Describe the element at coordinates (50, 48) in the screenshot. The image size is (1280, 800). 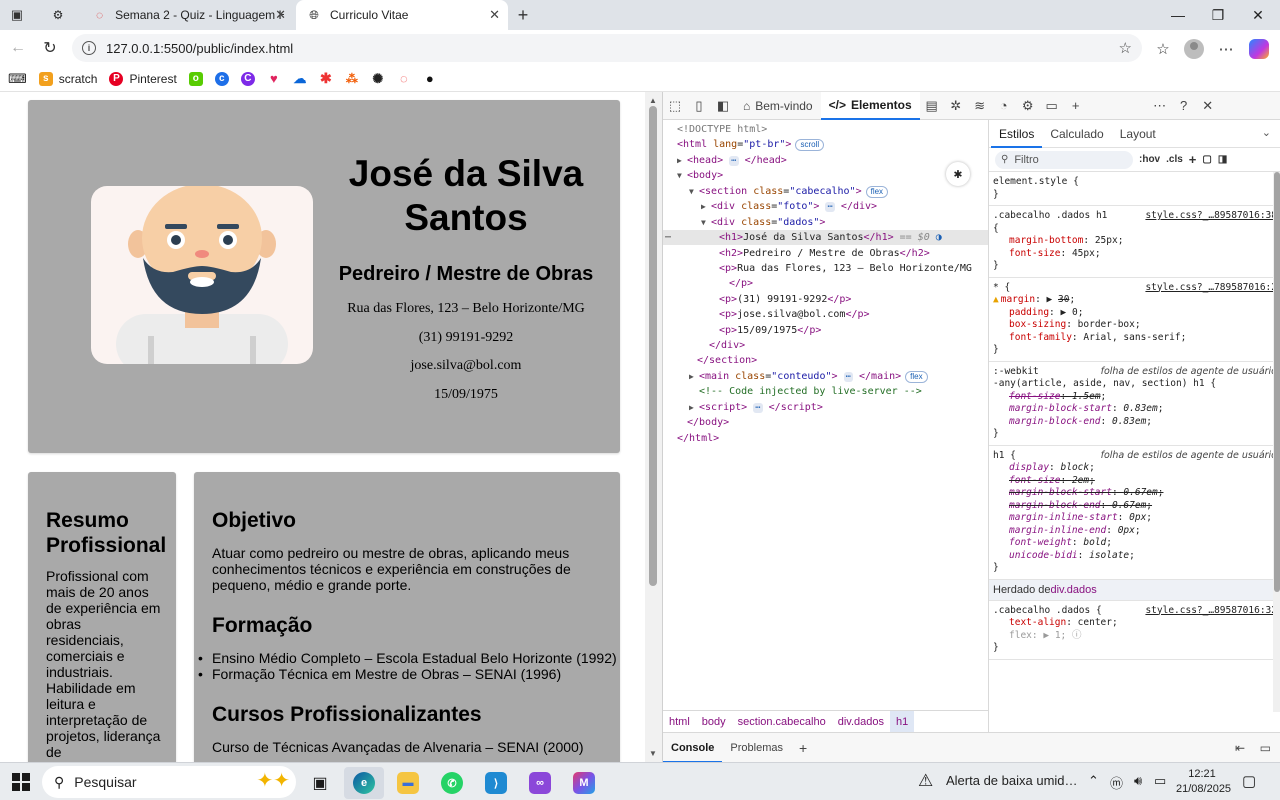
I see `refresh-icon: ↻` at that location.